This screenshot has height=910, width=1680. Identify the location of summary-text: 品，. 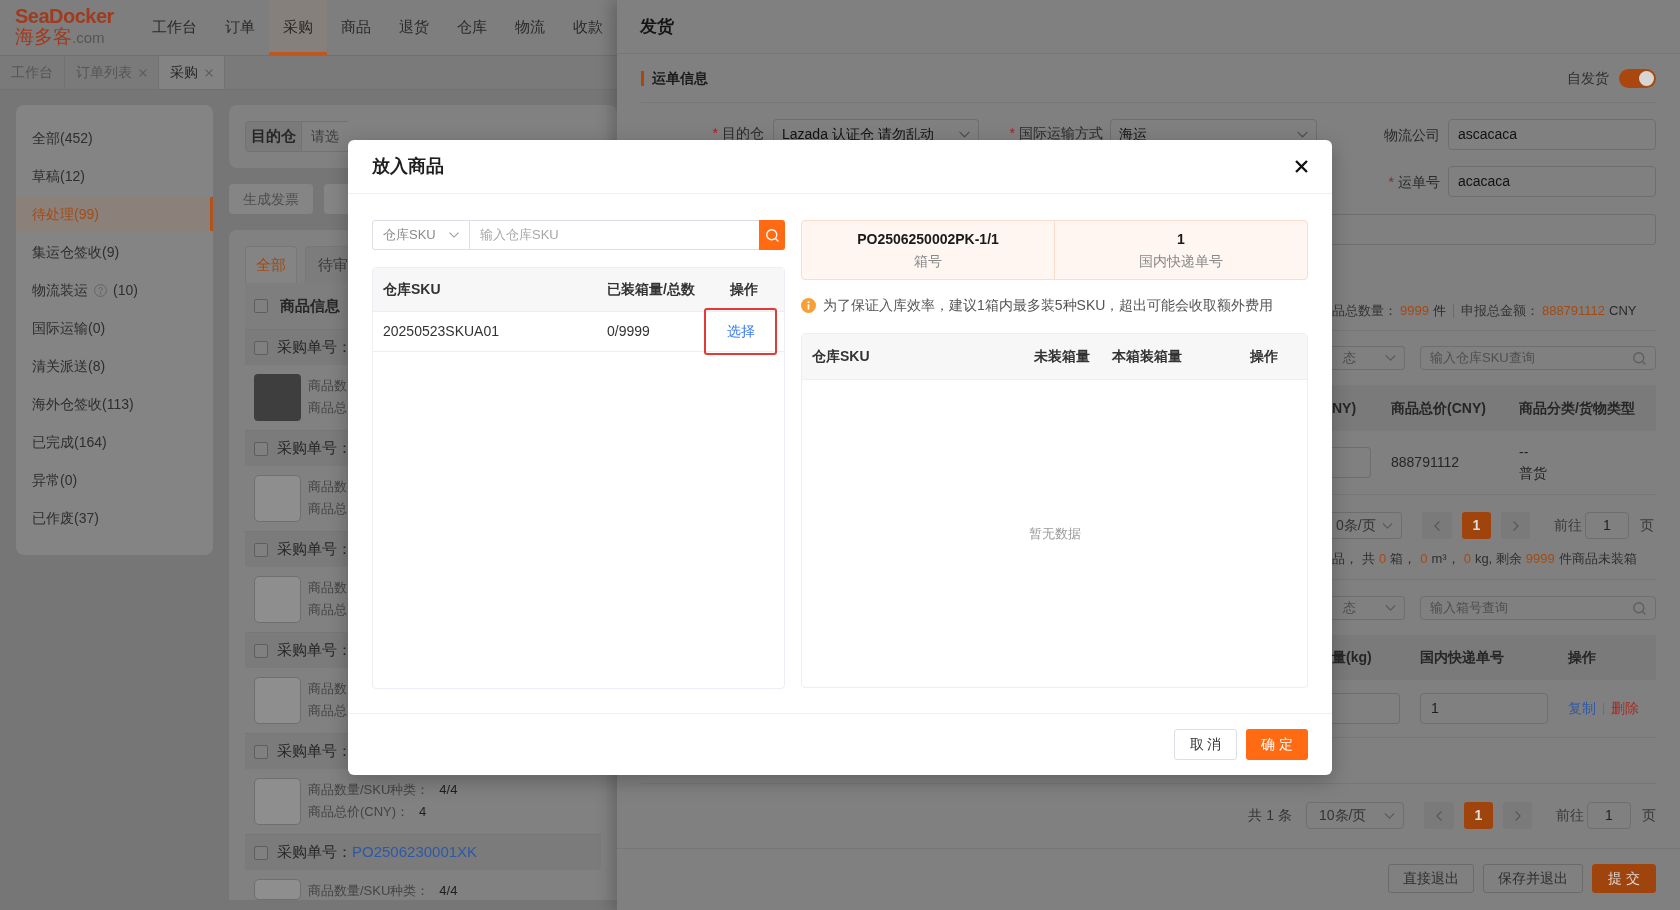
(1345, 559).